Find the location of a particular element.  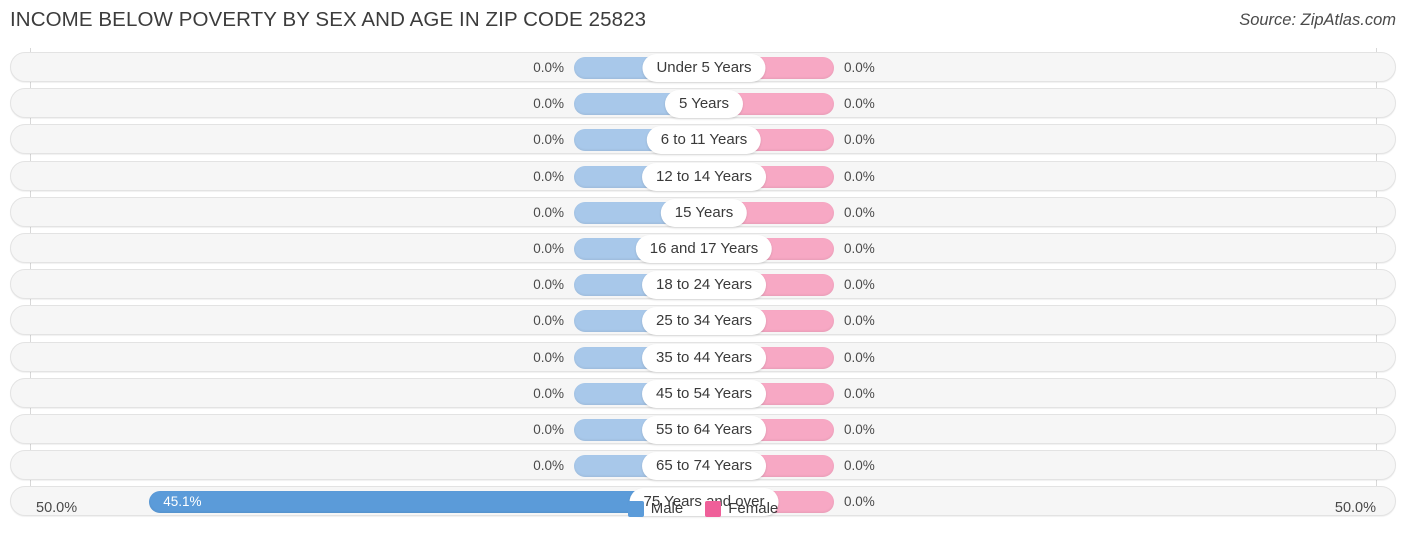

legend-item-male: Male is located at coordinates (655, 508).